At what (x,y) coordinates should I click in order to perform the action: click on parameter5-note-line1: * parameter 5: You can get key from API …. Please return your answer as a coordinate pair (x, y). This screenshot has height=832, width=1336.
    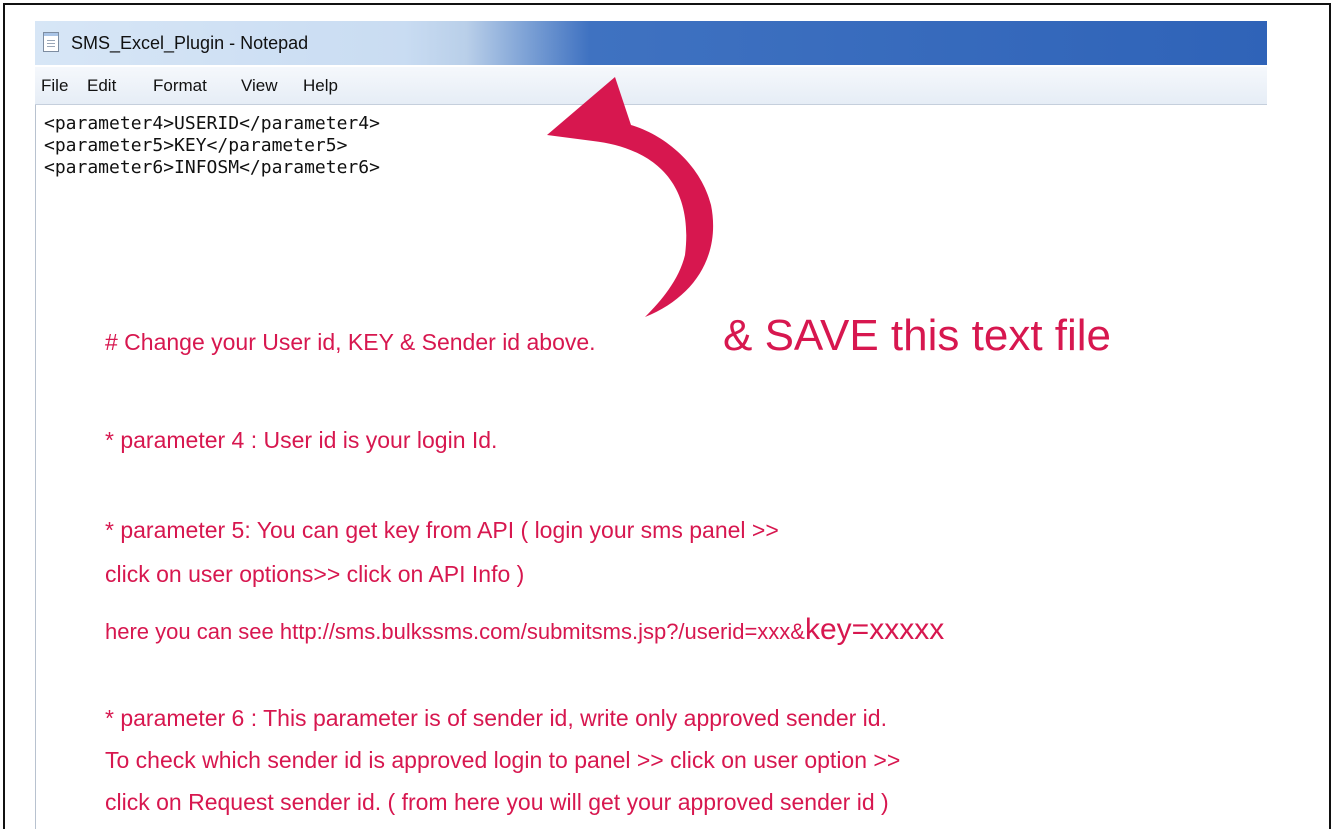
    Looking at the image, I should click on (442, 530).